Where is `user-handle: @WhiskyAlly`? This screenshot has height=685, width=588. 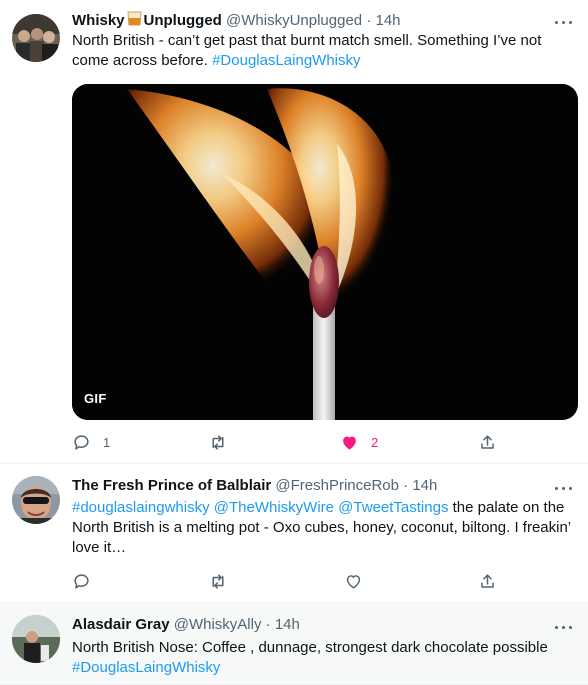 user-handle: @WhiskyAlly is located at coordinates (218, 624).